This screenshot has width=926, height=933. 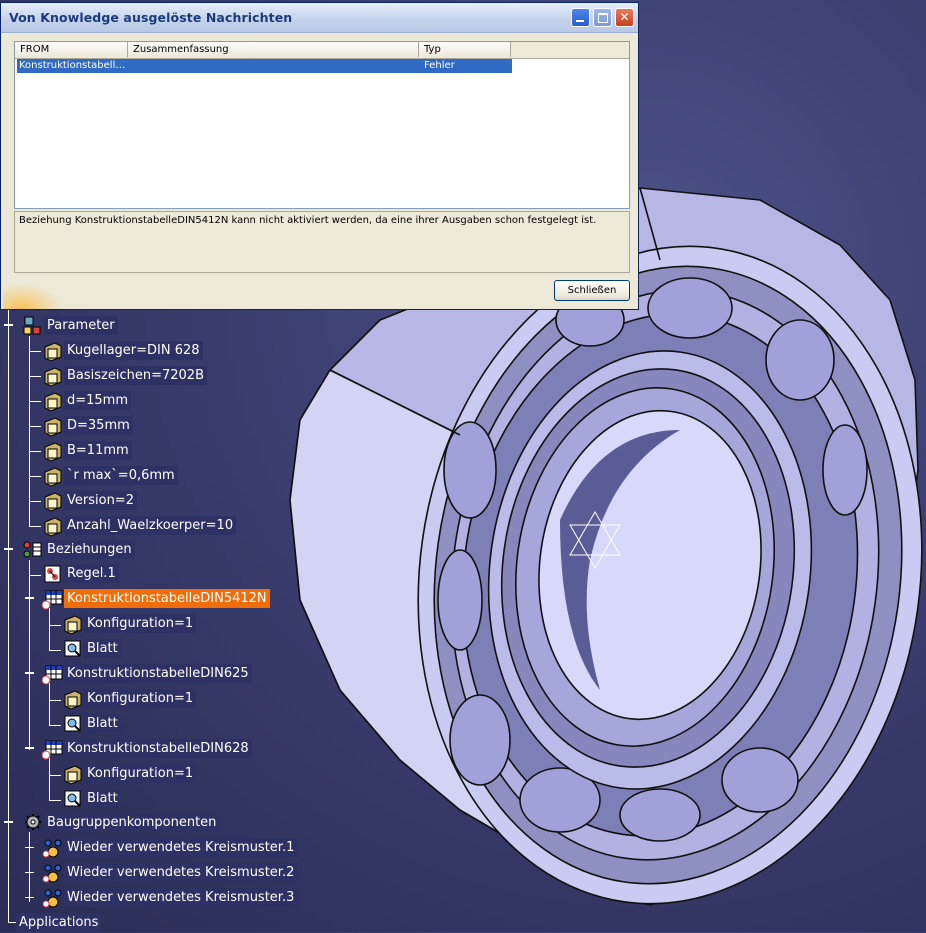 What do you see at coordinates (592, 290) in the screenshot?
I see `close-button: Schließen` at bounding box center [592, 290].